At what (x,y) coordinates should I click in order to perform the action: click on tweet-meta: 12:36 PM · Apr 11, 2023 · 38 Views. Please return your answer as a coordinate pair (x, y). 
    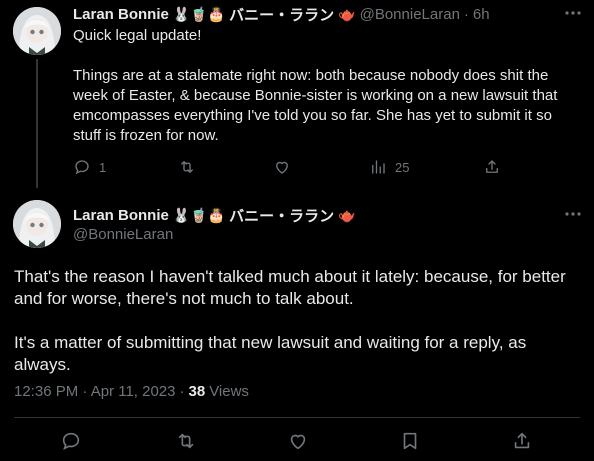
    Looking at the image, I should click on (131, 391).